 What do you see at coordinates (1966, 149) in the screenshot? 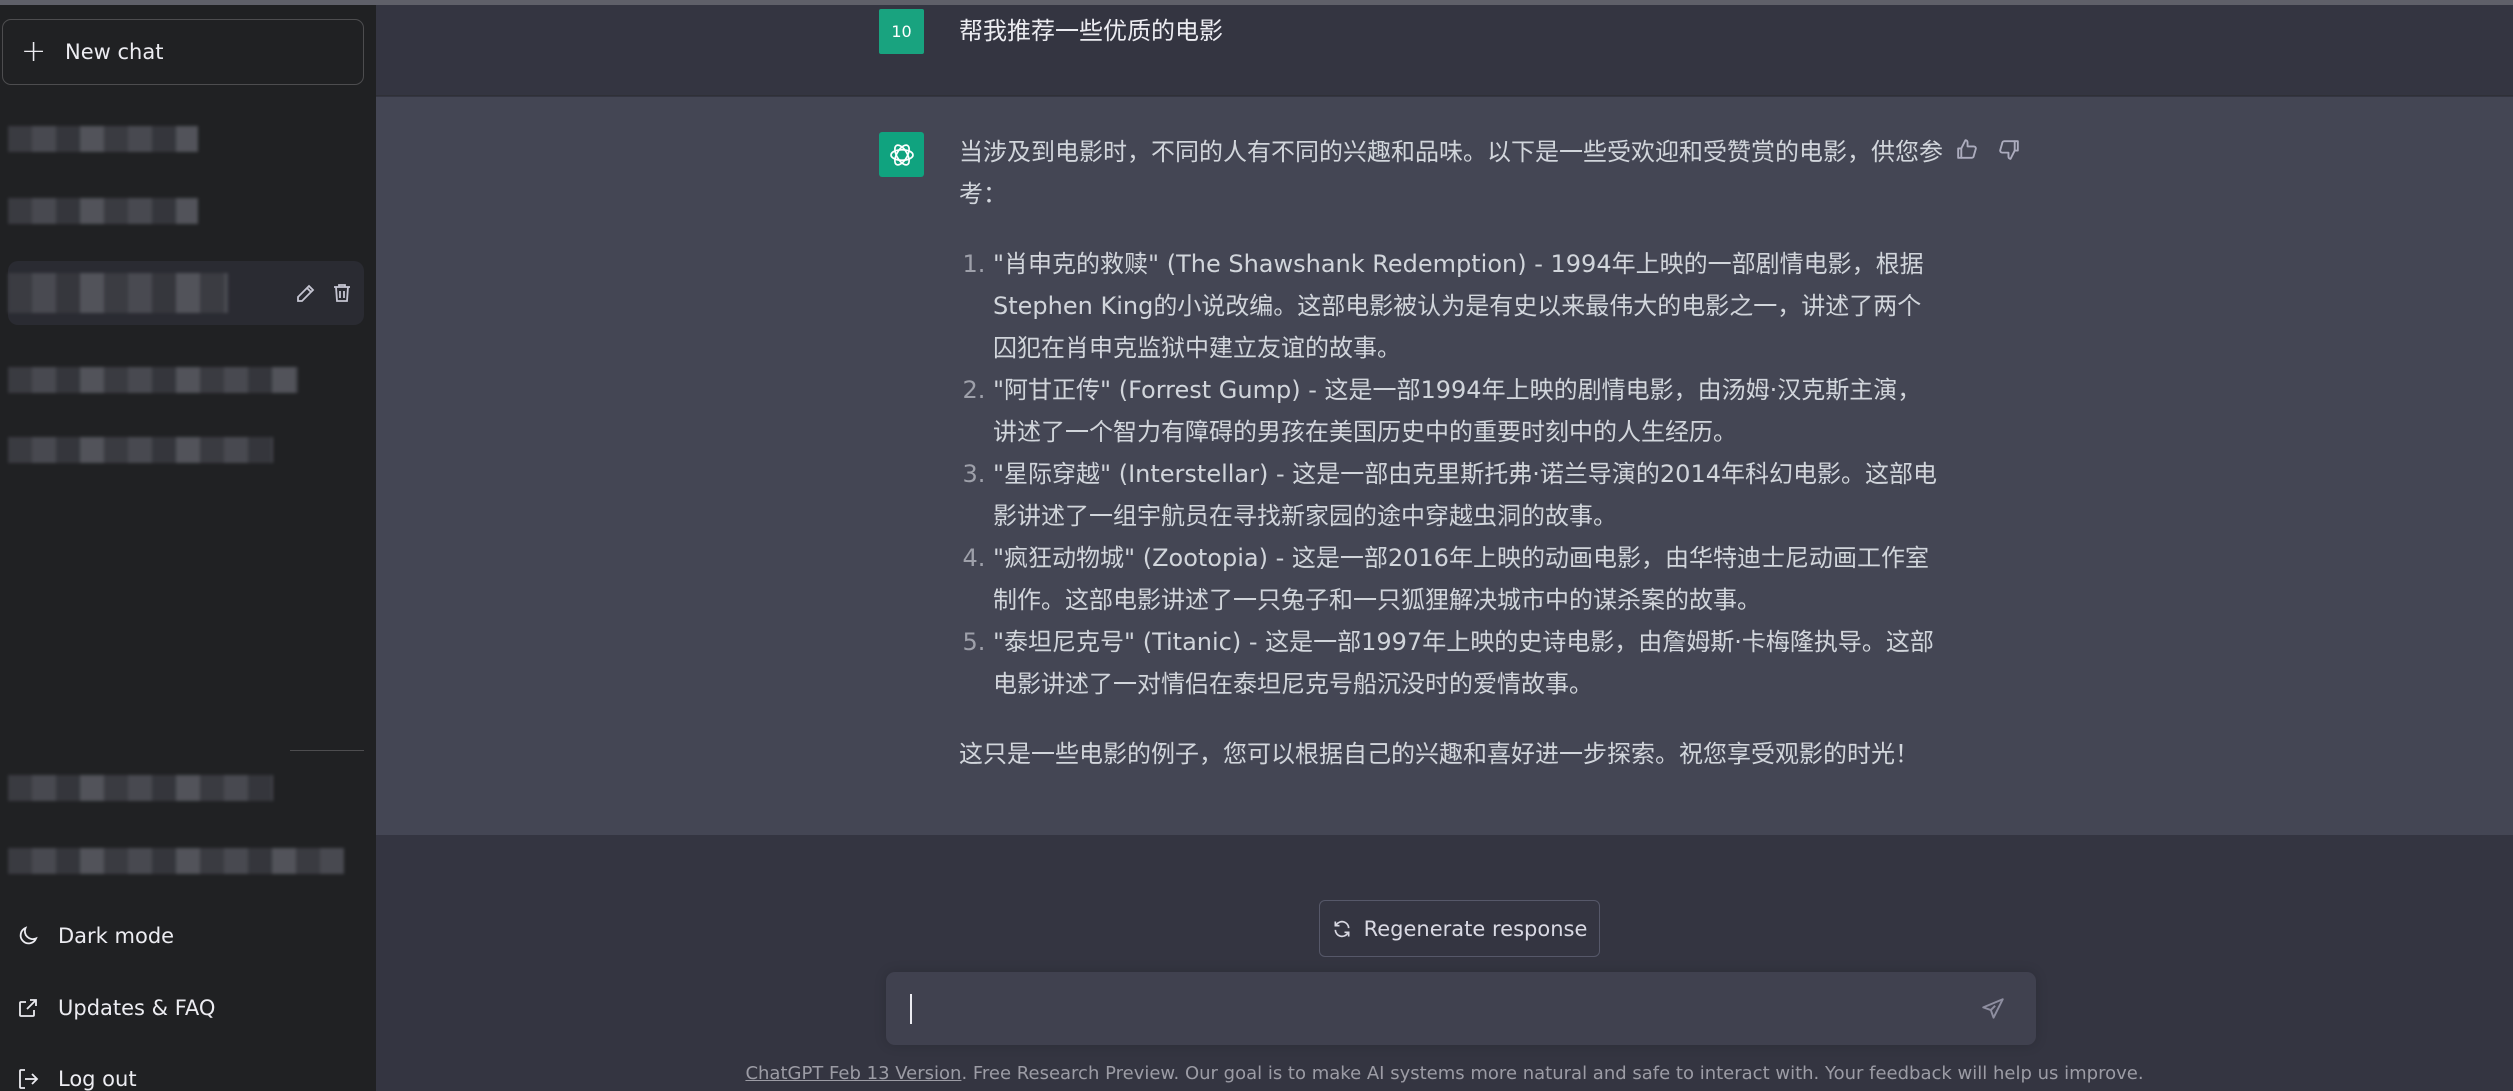
I see `thumbs-up-icon` at bounding box center [1966, 149].